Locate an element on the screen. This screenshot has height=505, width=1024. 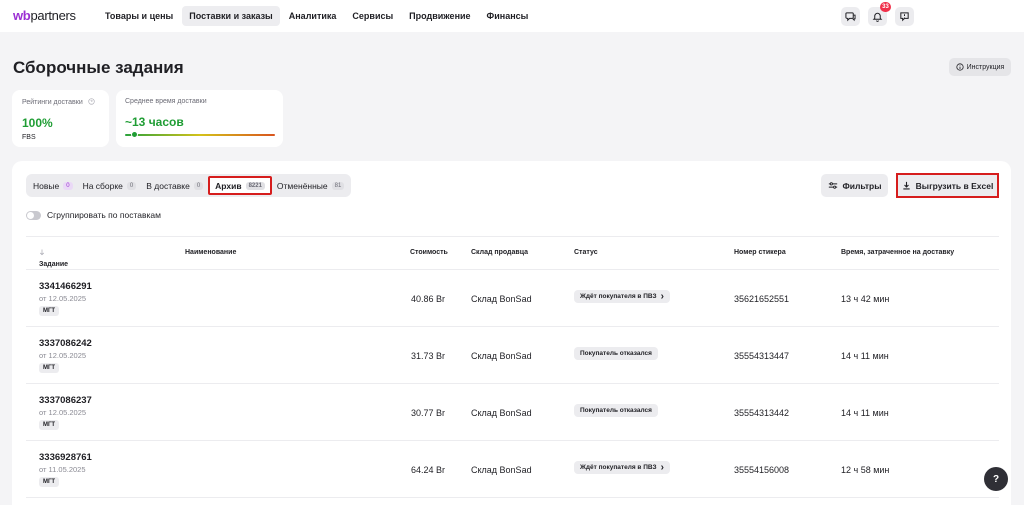
task-price: 40.86 Br is located at coordinates (428, 299).